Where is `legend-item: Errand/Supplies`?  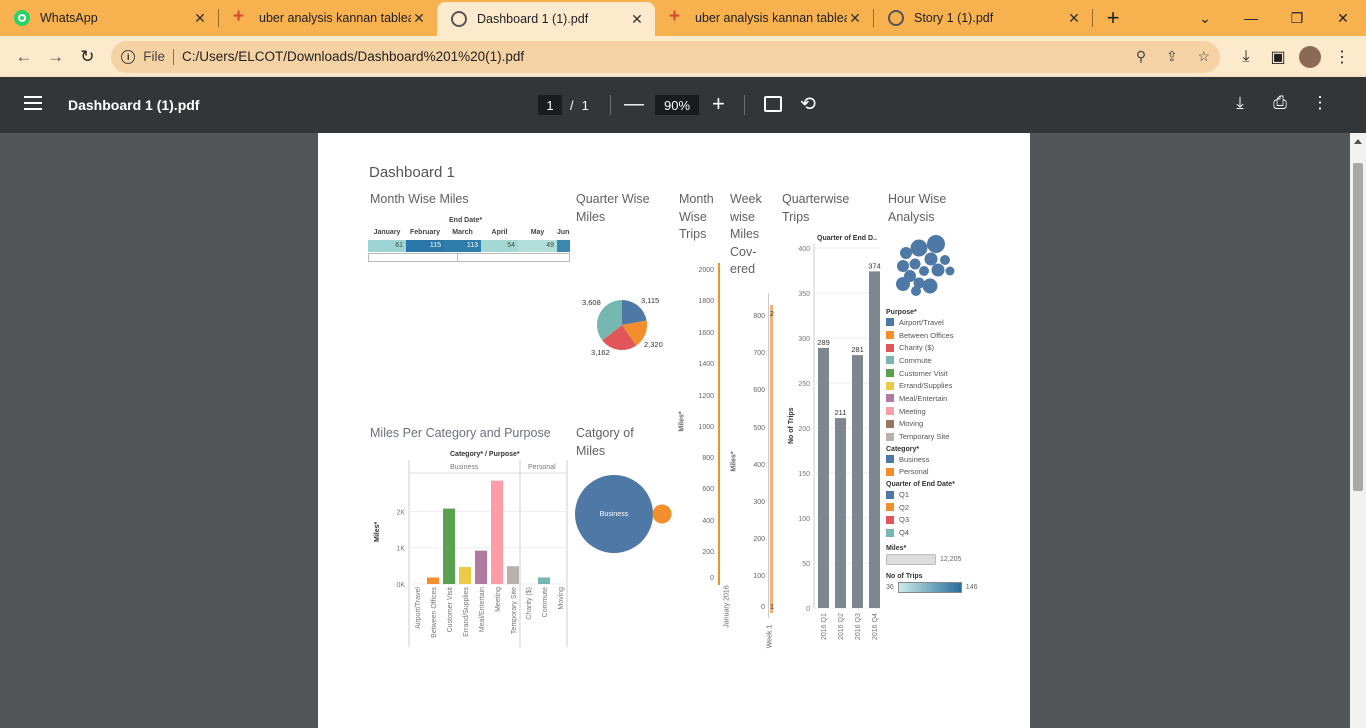
legend-item: Errand/Supplies is located at coordinates (941, 385).